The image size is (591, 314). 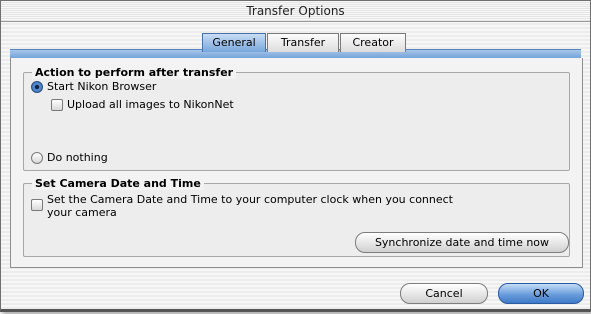 I want to click on start-browser-radio, so click(x=37, y=87).